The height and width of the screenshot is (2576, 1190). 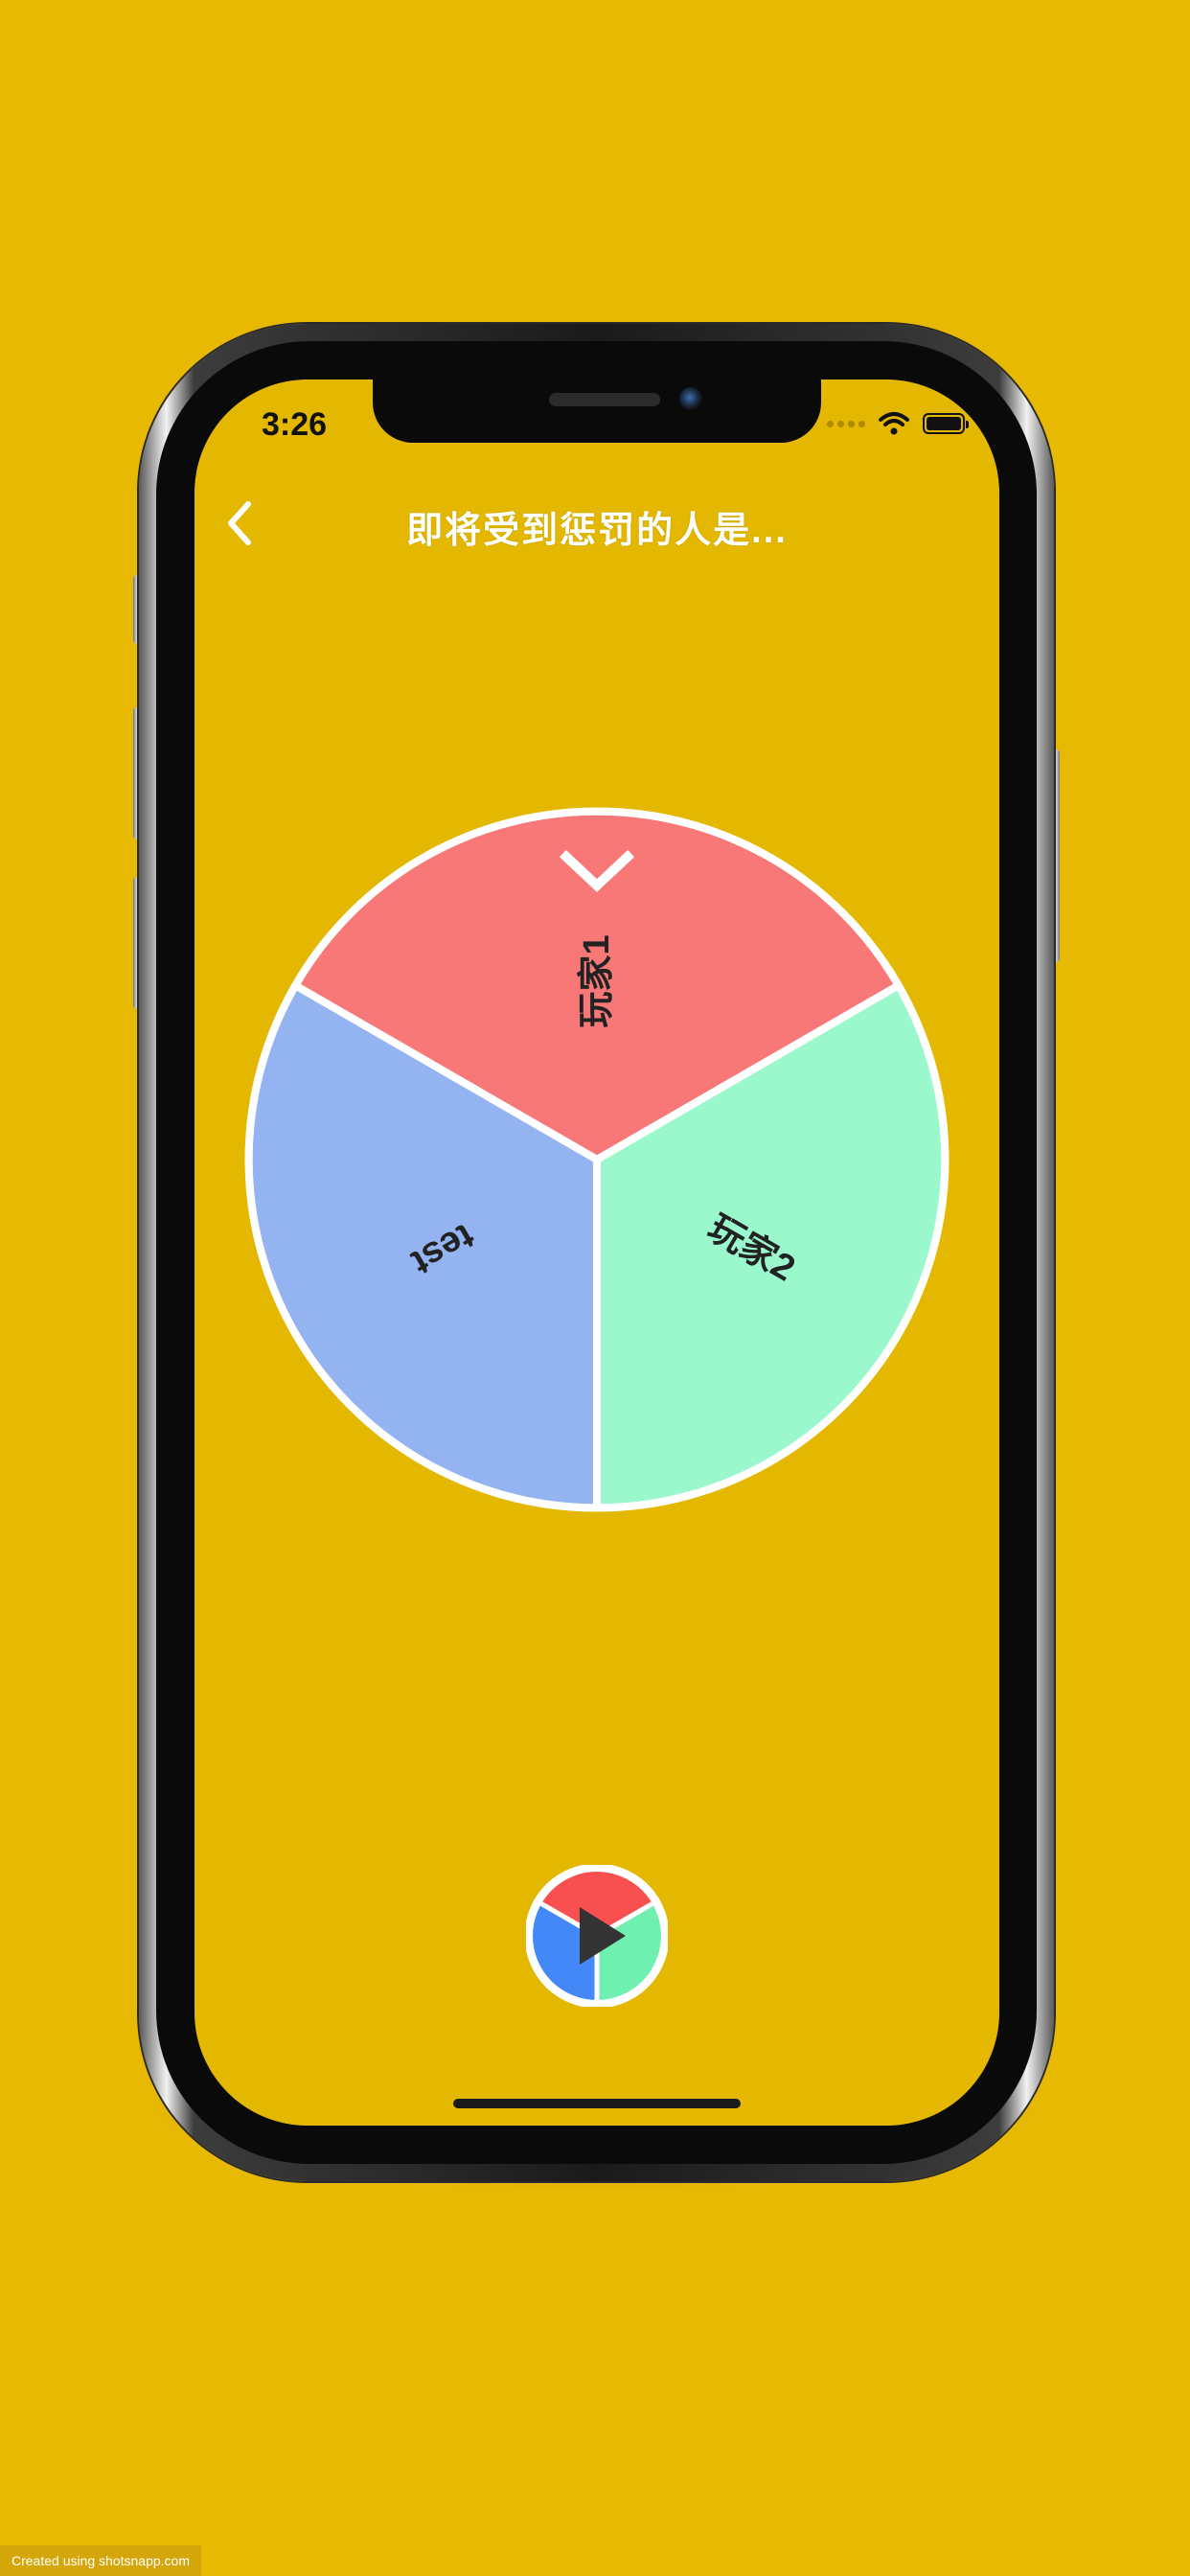 What do you see at coordinates (846, 423) in the screenshot?
I see `signal-icon` at bounding box center [846, 423].